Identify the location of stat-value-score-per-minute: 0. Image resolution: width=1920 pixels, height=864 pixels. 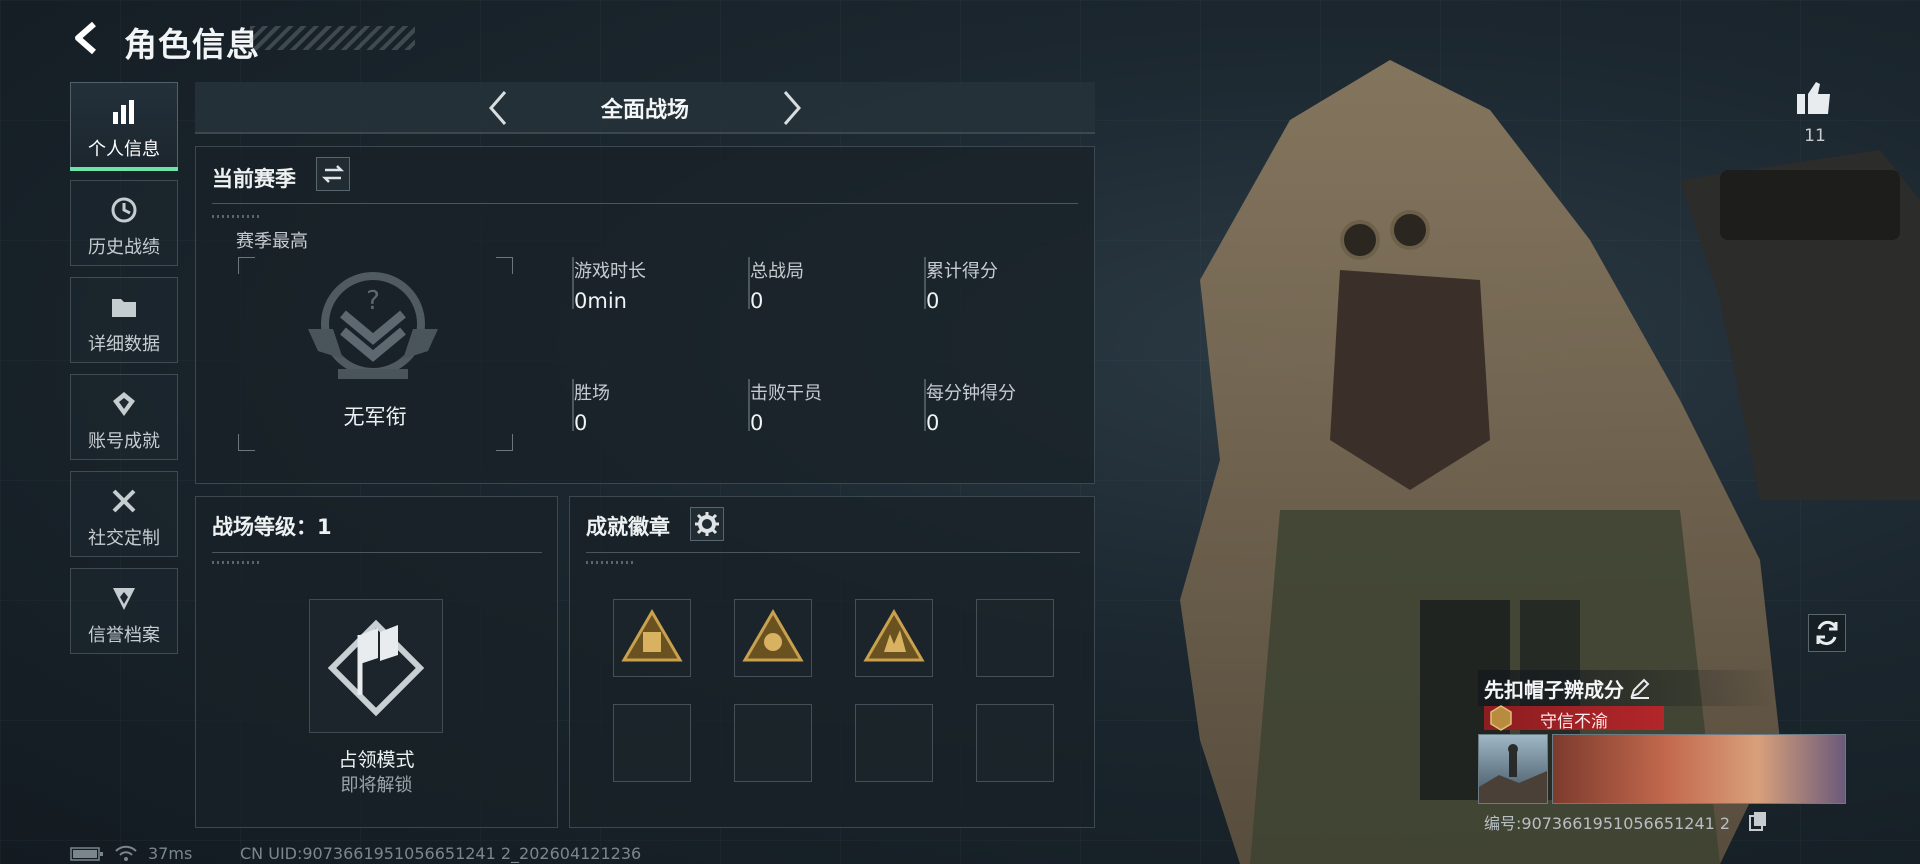
(933, 423).